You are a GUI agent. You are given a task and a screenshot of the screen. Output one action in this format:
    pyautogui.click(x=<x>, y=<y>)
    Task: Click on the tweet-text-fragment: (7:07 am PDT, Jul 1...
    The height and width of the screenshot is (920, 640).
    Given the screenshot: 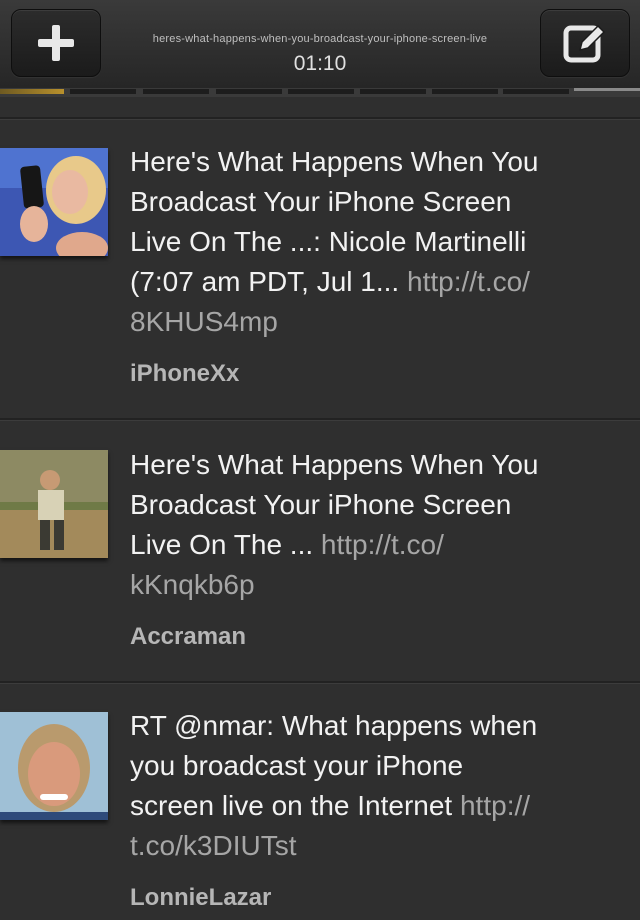 What is the action you would take?
    pyautogui.click(x=265, y=281)
    